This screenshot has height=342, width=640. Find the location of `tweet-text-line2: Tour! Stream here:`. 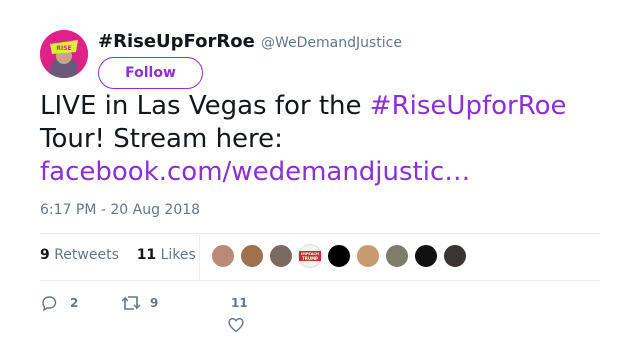

tweet-text-line2: Tour! Stream here: is located at coordinates (161, 139).